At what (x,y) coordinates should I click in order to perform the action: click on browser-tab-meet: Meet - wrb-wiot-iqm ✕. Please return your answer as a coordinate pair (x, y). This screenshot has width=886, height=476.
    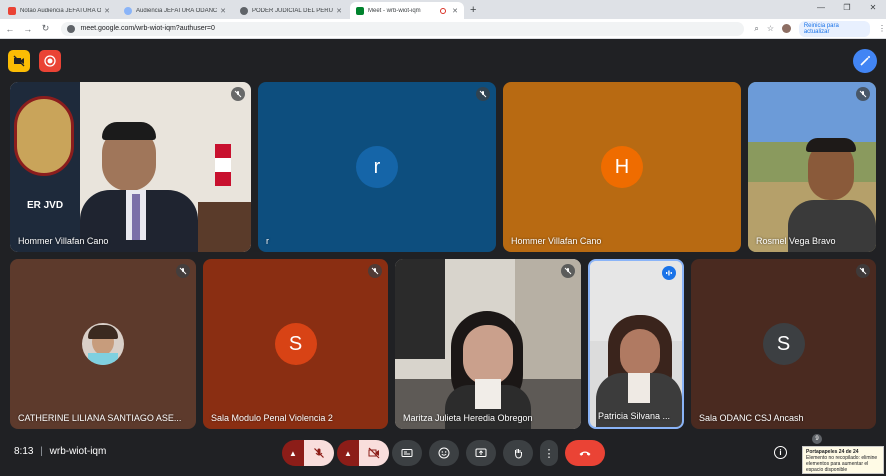
    Looking at the image, I should click on (407, 10).